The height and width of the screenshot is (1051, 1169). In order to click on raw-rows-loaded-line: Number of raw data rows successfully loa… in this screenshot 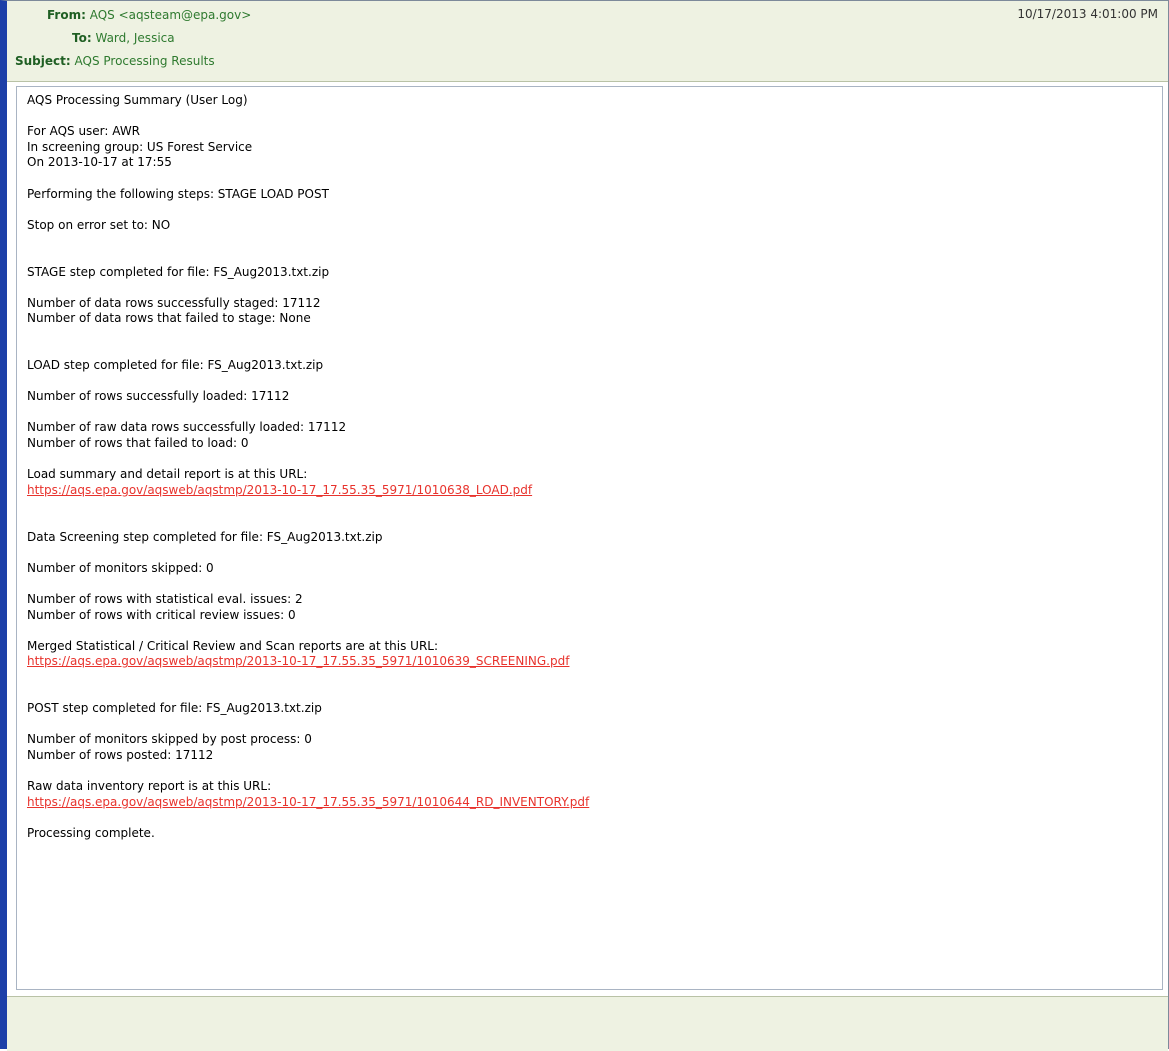, I will do `click(187, 427)`.